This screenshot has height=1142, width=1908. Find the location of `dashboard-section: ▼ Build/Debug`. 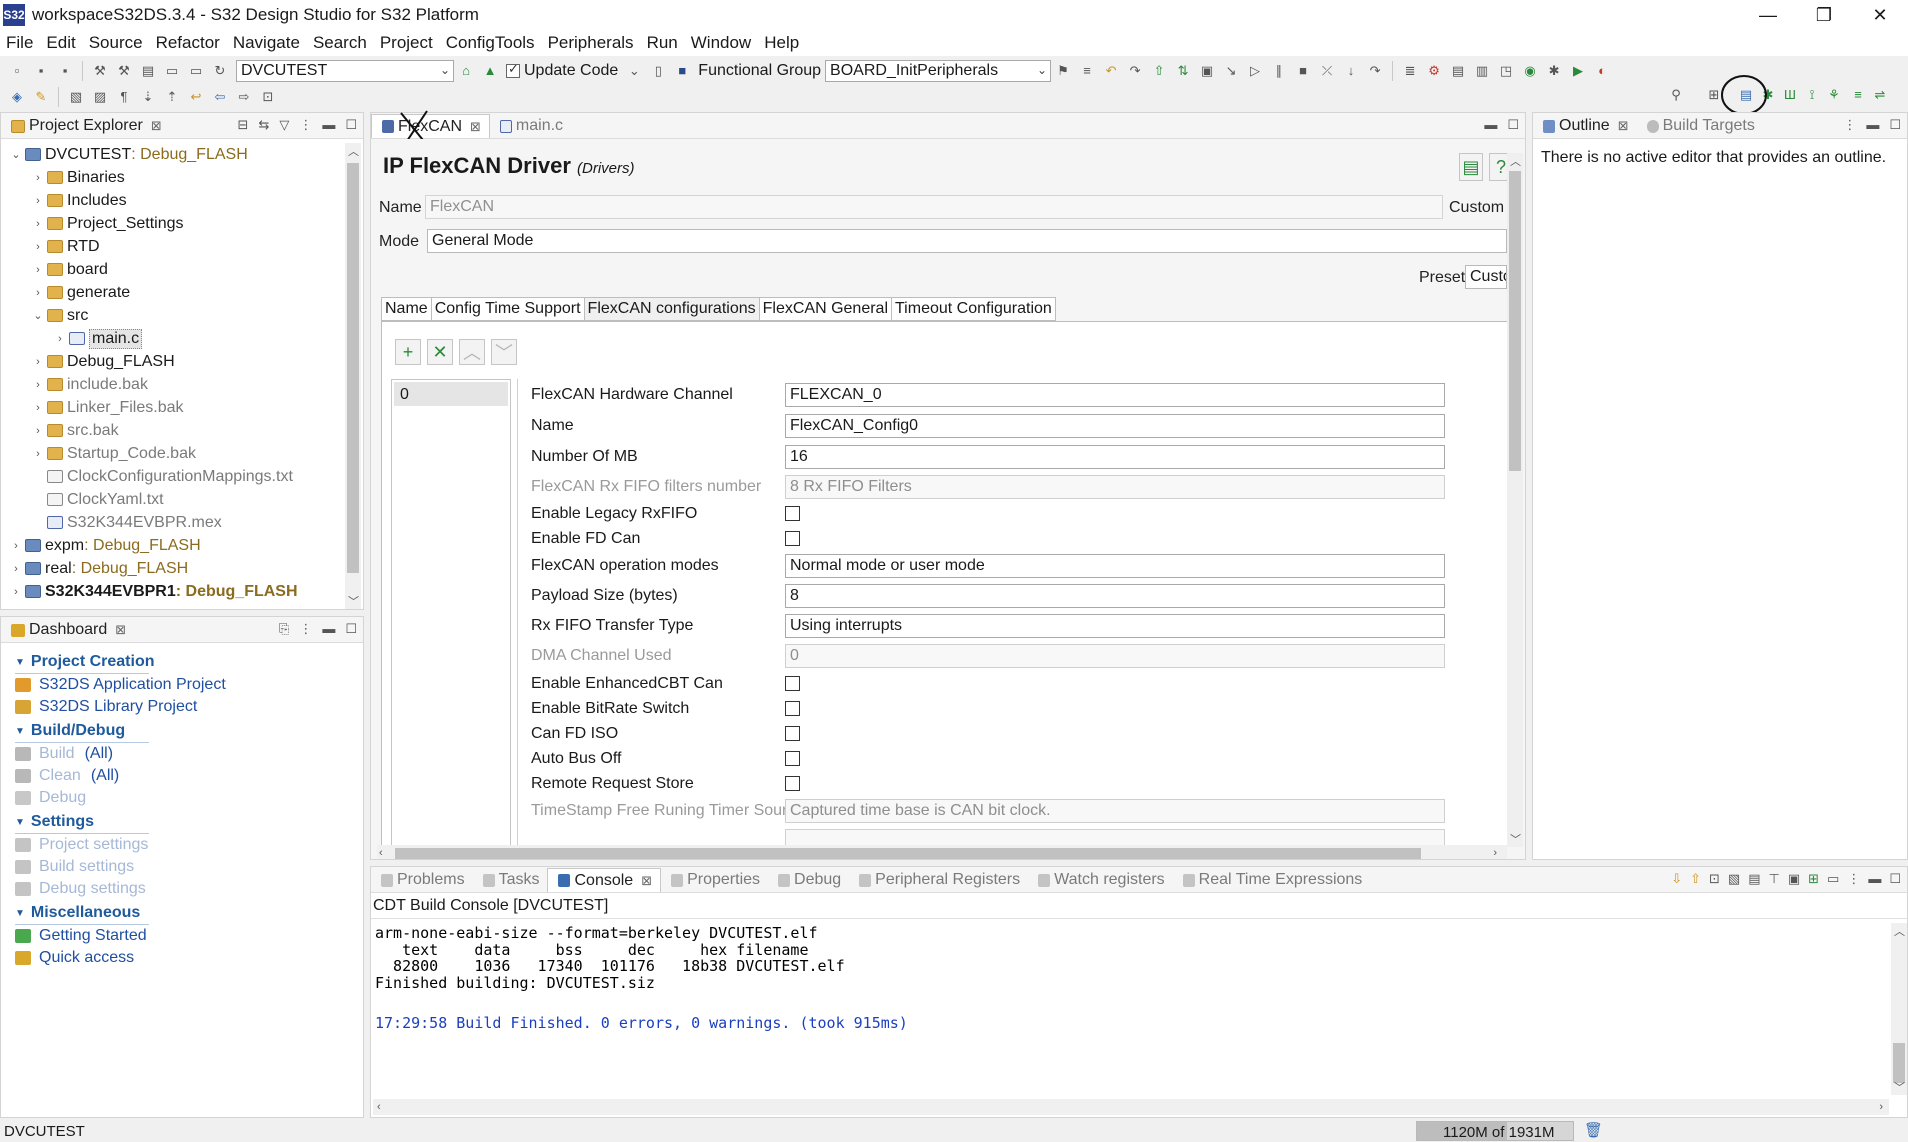

dashboard-section: ▼ Build/Debug is located at coordinates (182, 731).